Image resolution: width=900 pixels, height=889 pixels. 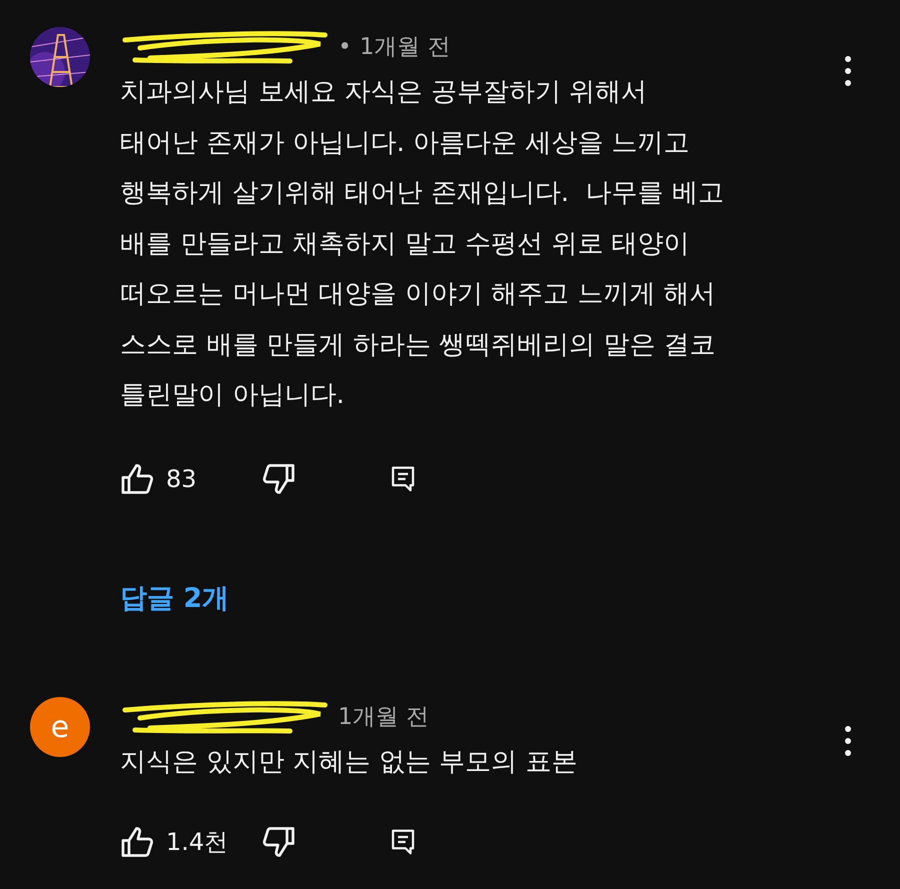 What do you see at coordinates (197, 842) in the screenshot?
I see `like-count: 1.4천` at bounding box center [197, 842].